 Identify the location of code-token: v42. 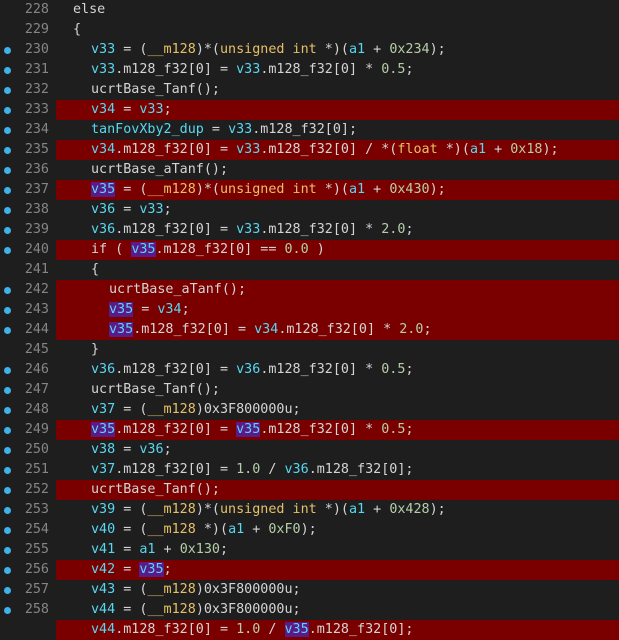
(103, 569).